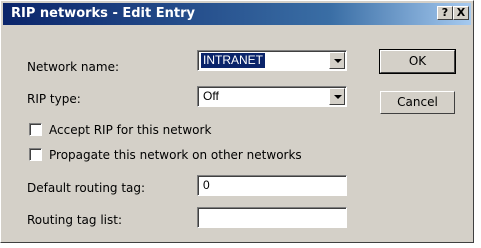 This screenshot has height=248, width=481. What do you see at coordinates (103, 13) in the screenshot?
I see `dialog-title: RIP networks - Edit Entry` at bounding box center [103, 13].